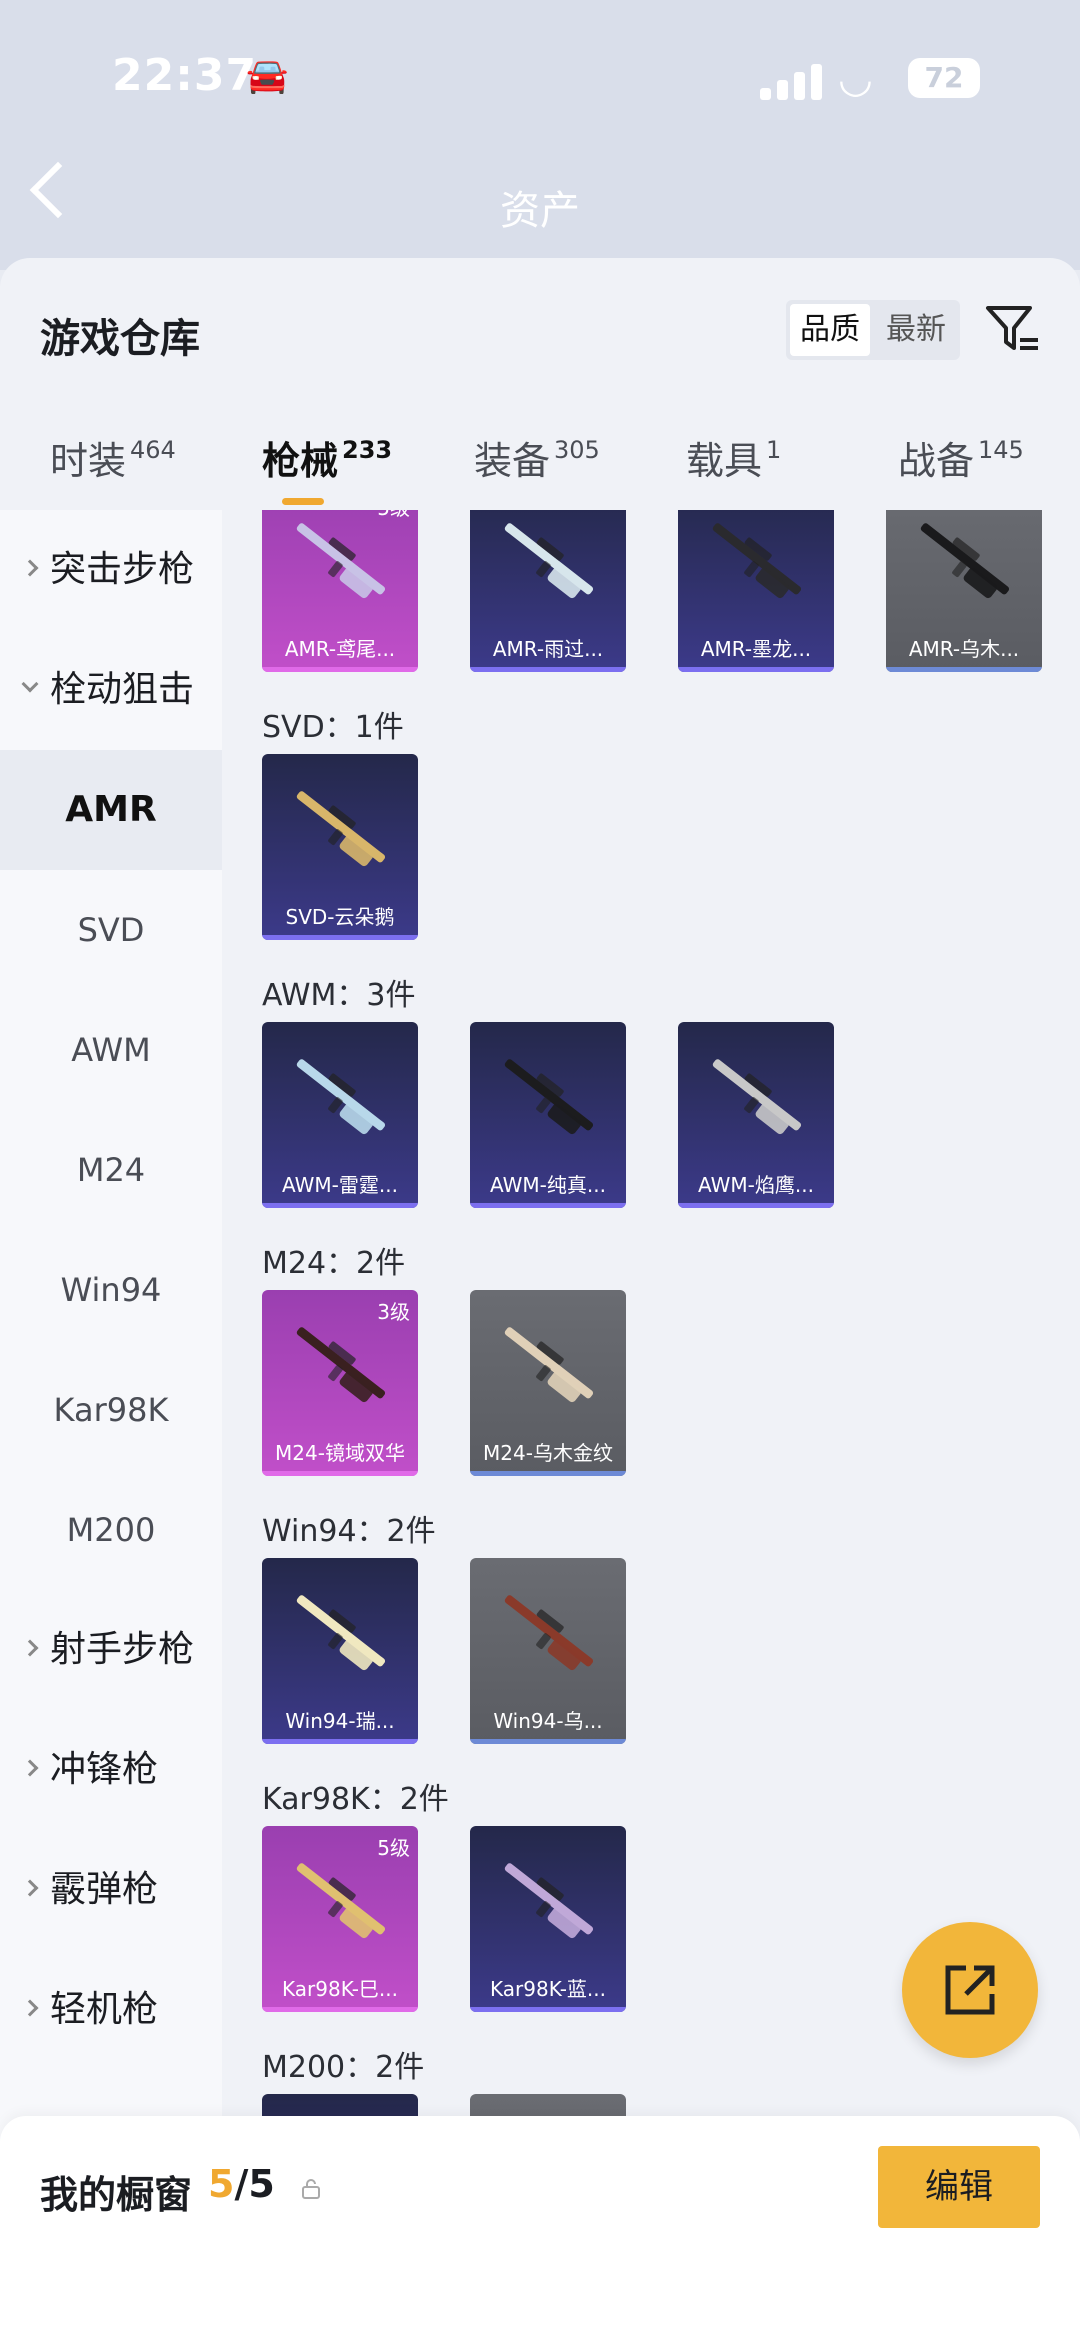 This screenshot has height=2341, width=1080. Describe the element at coordinates (537, 457) in the screenshot. I see `tab-equipment: 装备 305` at that location.